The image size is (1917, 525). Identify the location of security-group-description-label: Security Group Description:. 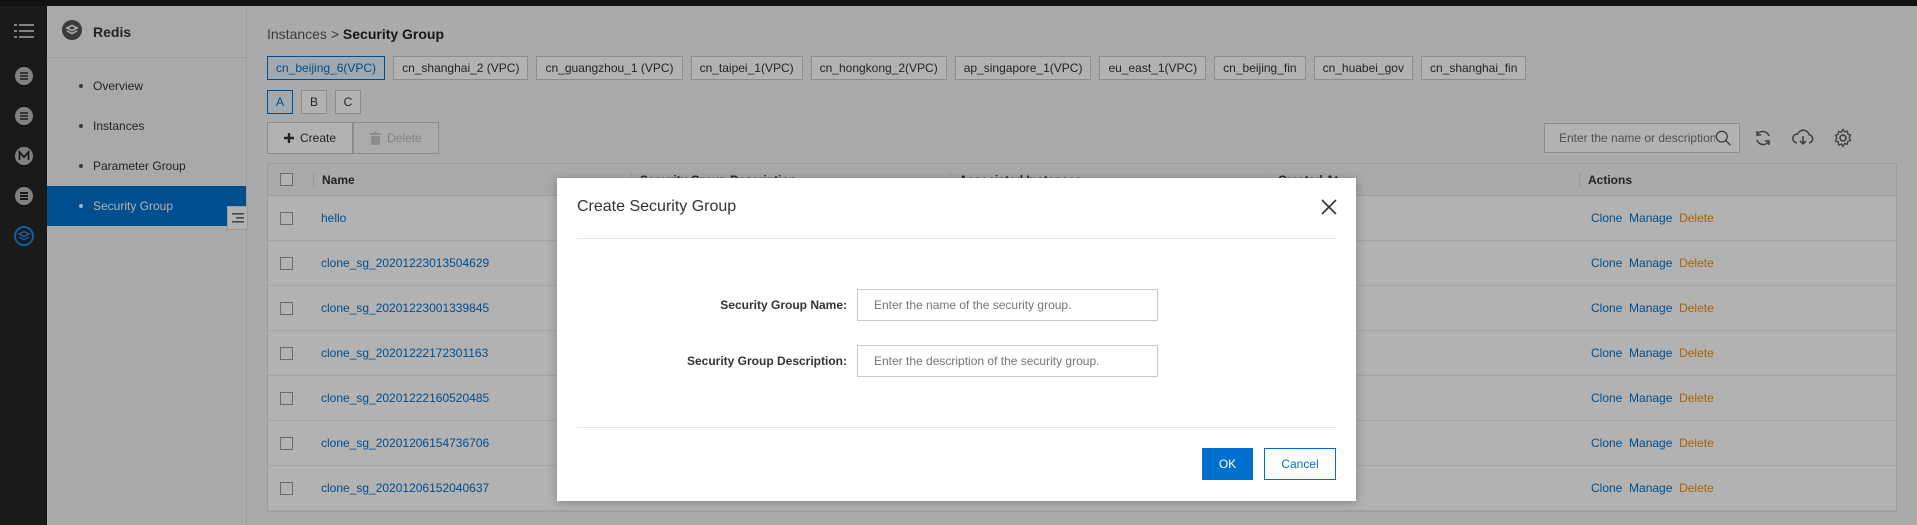
(766, 361).